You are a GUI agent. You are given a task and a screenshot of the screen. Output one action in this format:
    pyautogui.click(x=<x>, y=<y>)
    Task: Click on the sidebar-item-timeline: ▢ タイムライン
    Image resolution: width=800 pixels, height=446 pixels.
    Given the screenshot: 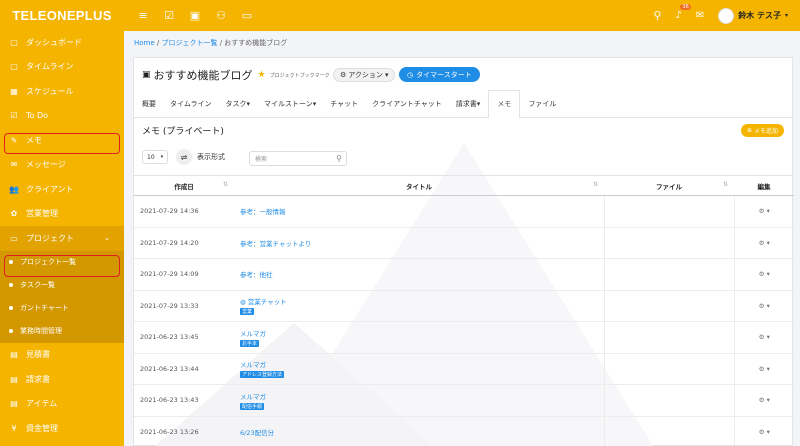 What is the action you would take?
    pyautogui.click(x=62, y=67)
    